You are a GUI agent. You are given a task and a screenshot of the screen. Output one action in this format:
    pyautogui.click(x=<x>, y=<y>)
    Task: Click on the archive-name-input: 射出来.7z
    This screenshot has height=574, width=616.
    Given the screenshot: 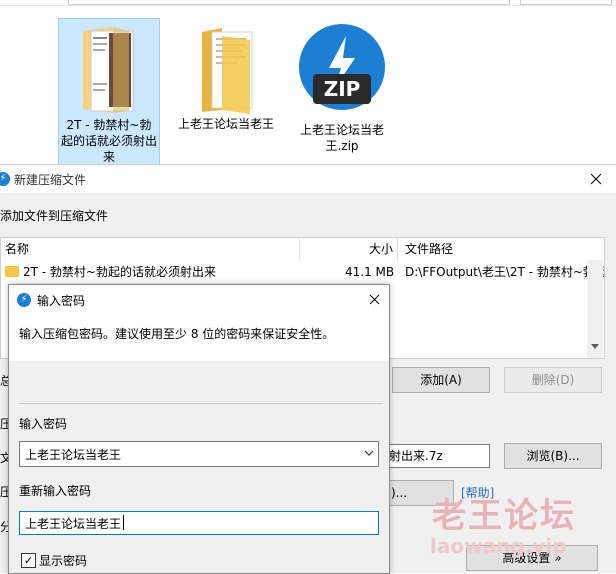 What is the action you would take?
    pyautogui.click(x=437, y=456)
    